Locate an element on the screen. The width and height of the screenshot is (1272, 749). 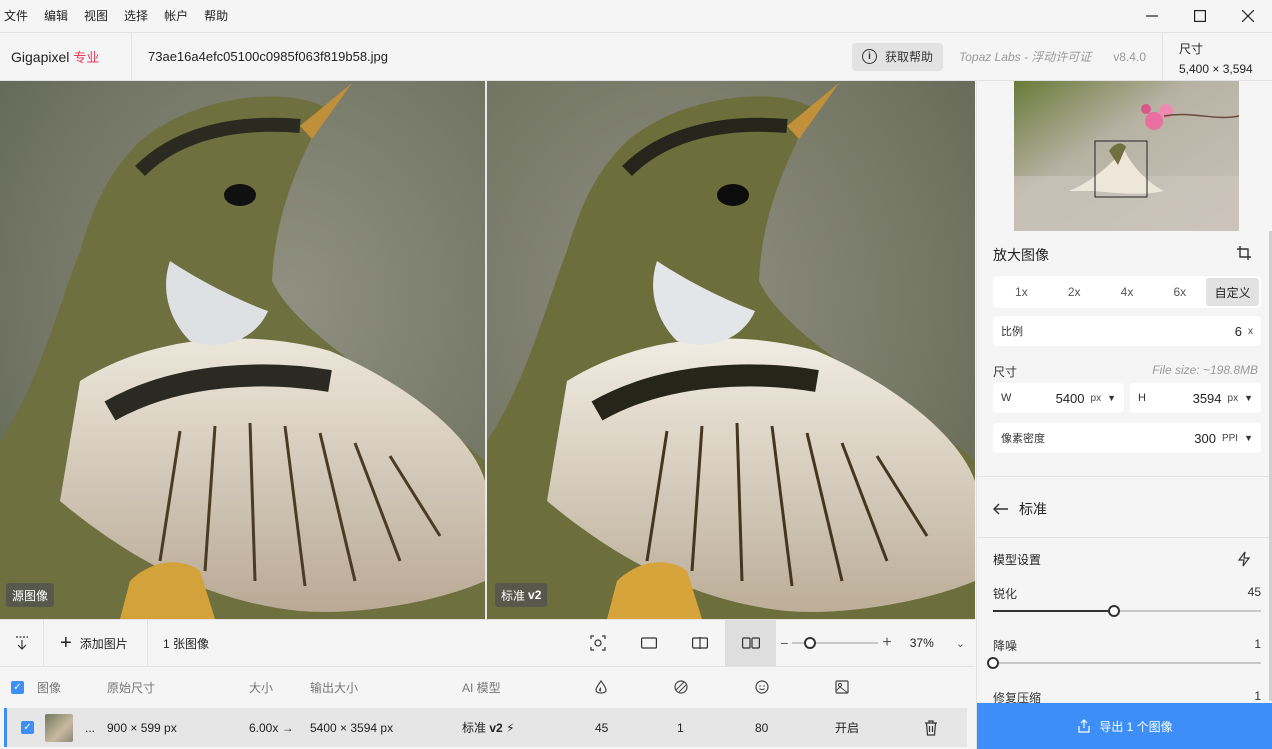
width-value: 5400 is located at coordinates (1070, 398).